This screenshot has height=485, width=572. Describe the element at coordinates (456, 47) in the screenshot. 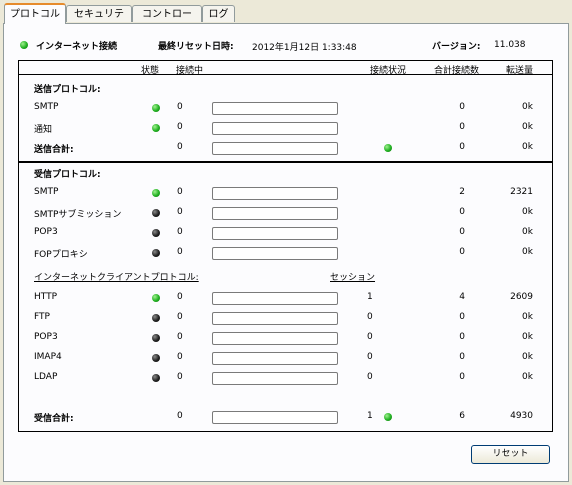

I see `version-label: バージョン:` at that location.